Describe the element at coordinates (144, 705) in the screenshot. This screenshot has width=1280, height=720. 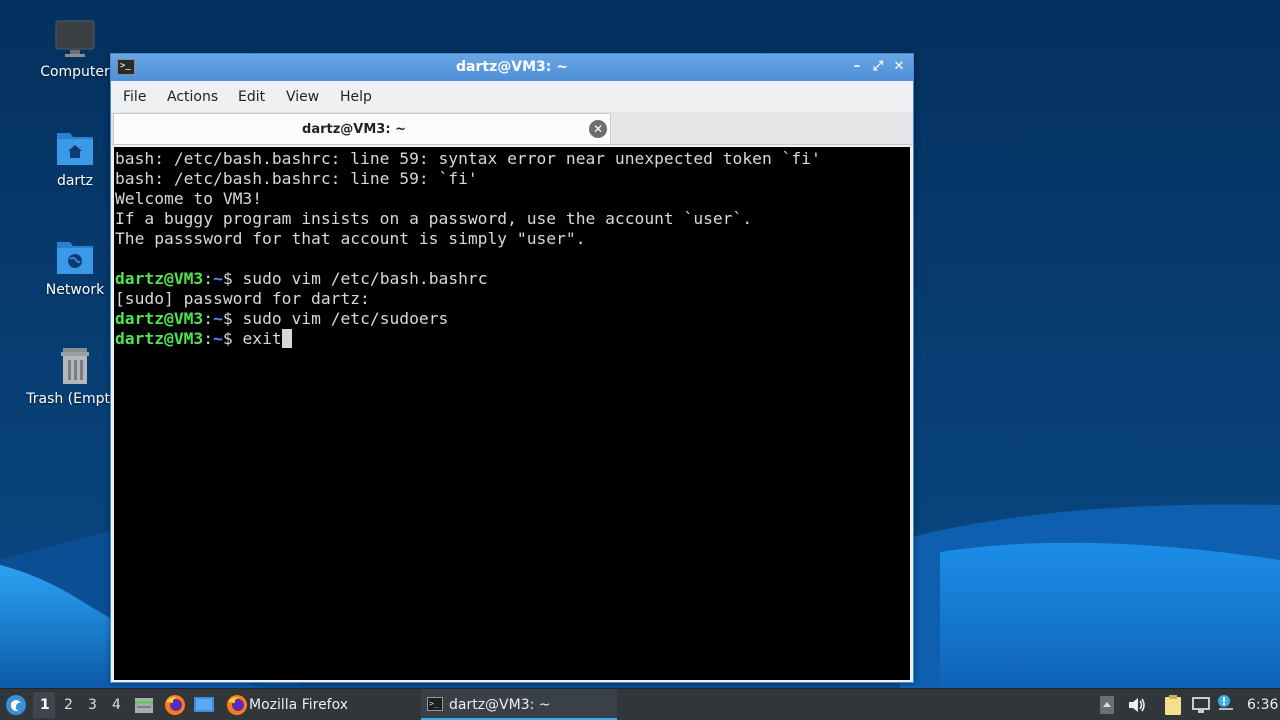
I see `file-manager-icon` at that location.